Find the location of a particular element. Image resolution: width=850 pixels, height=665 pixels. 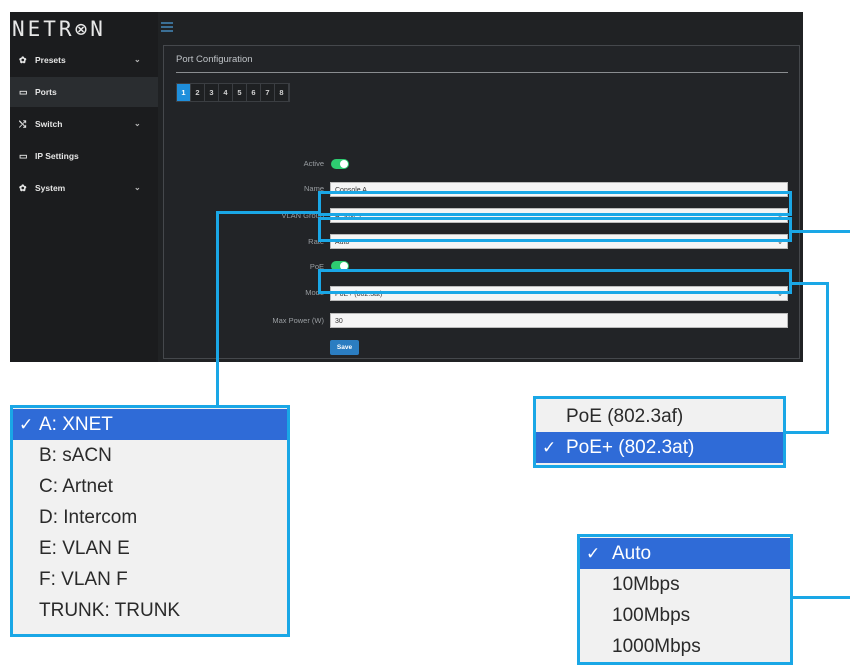

rate-menu-connector is located at coordinates (821, 597).